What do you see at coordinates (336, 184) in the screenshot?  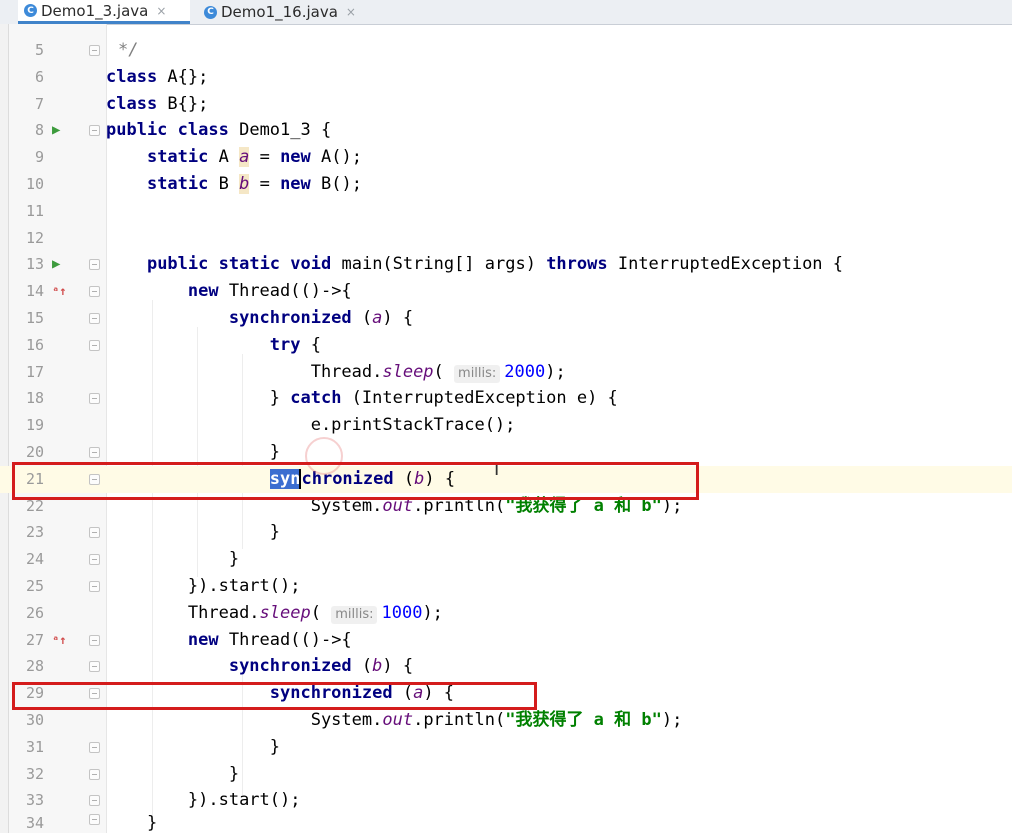 I see `code-text: B();` at bounding box center [336, 184].